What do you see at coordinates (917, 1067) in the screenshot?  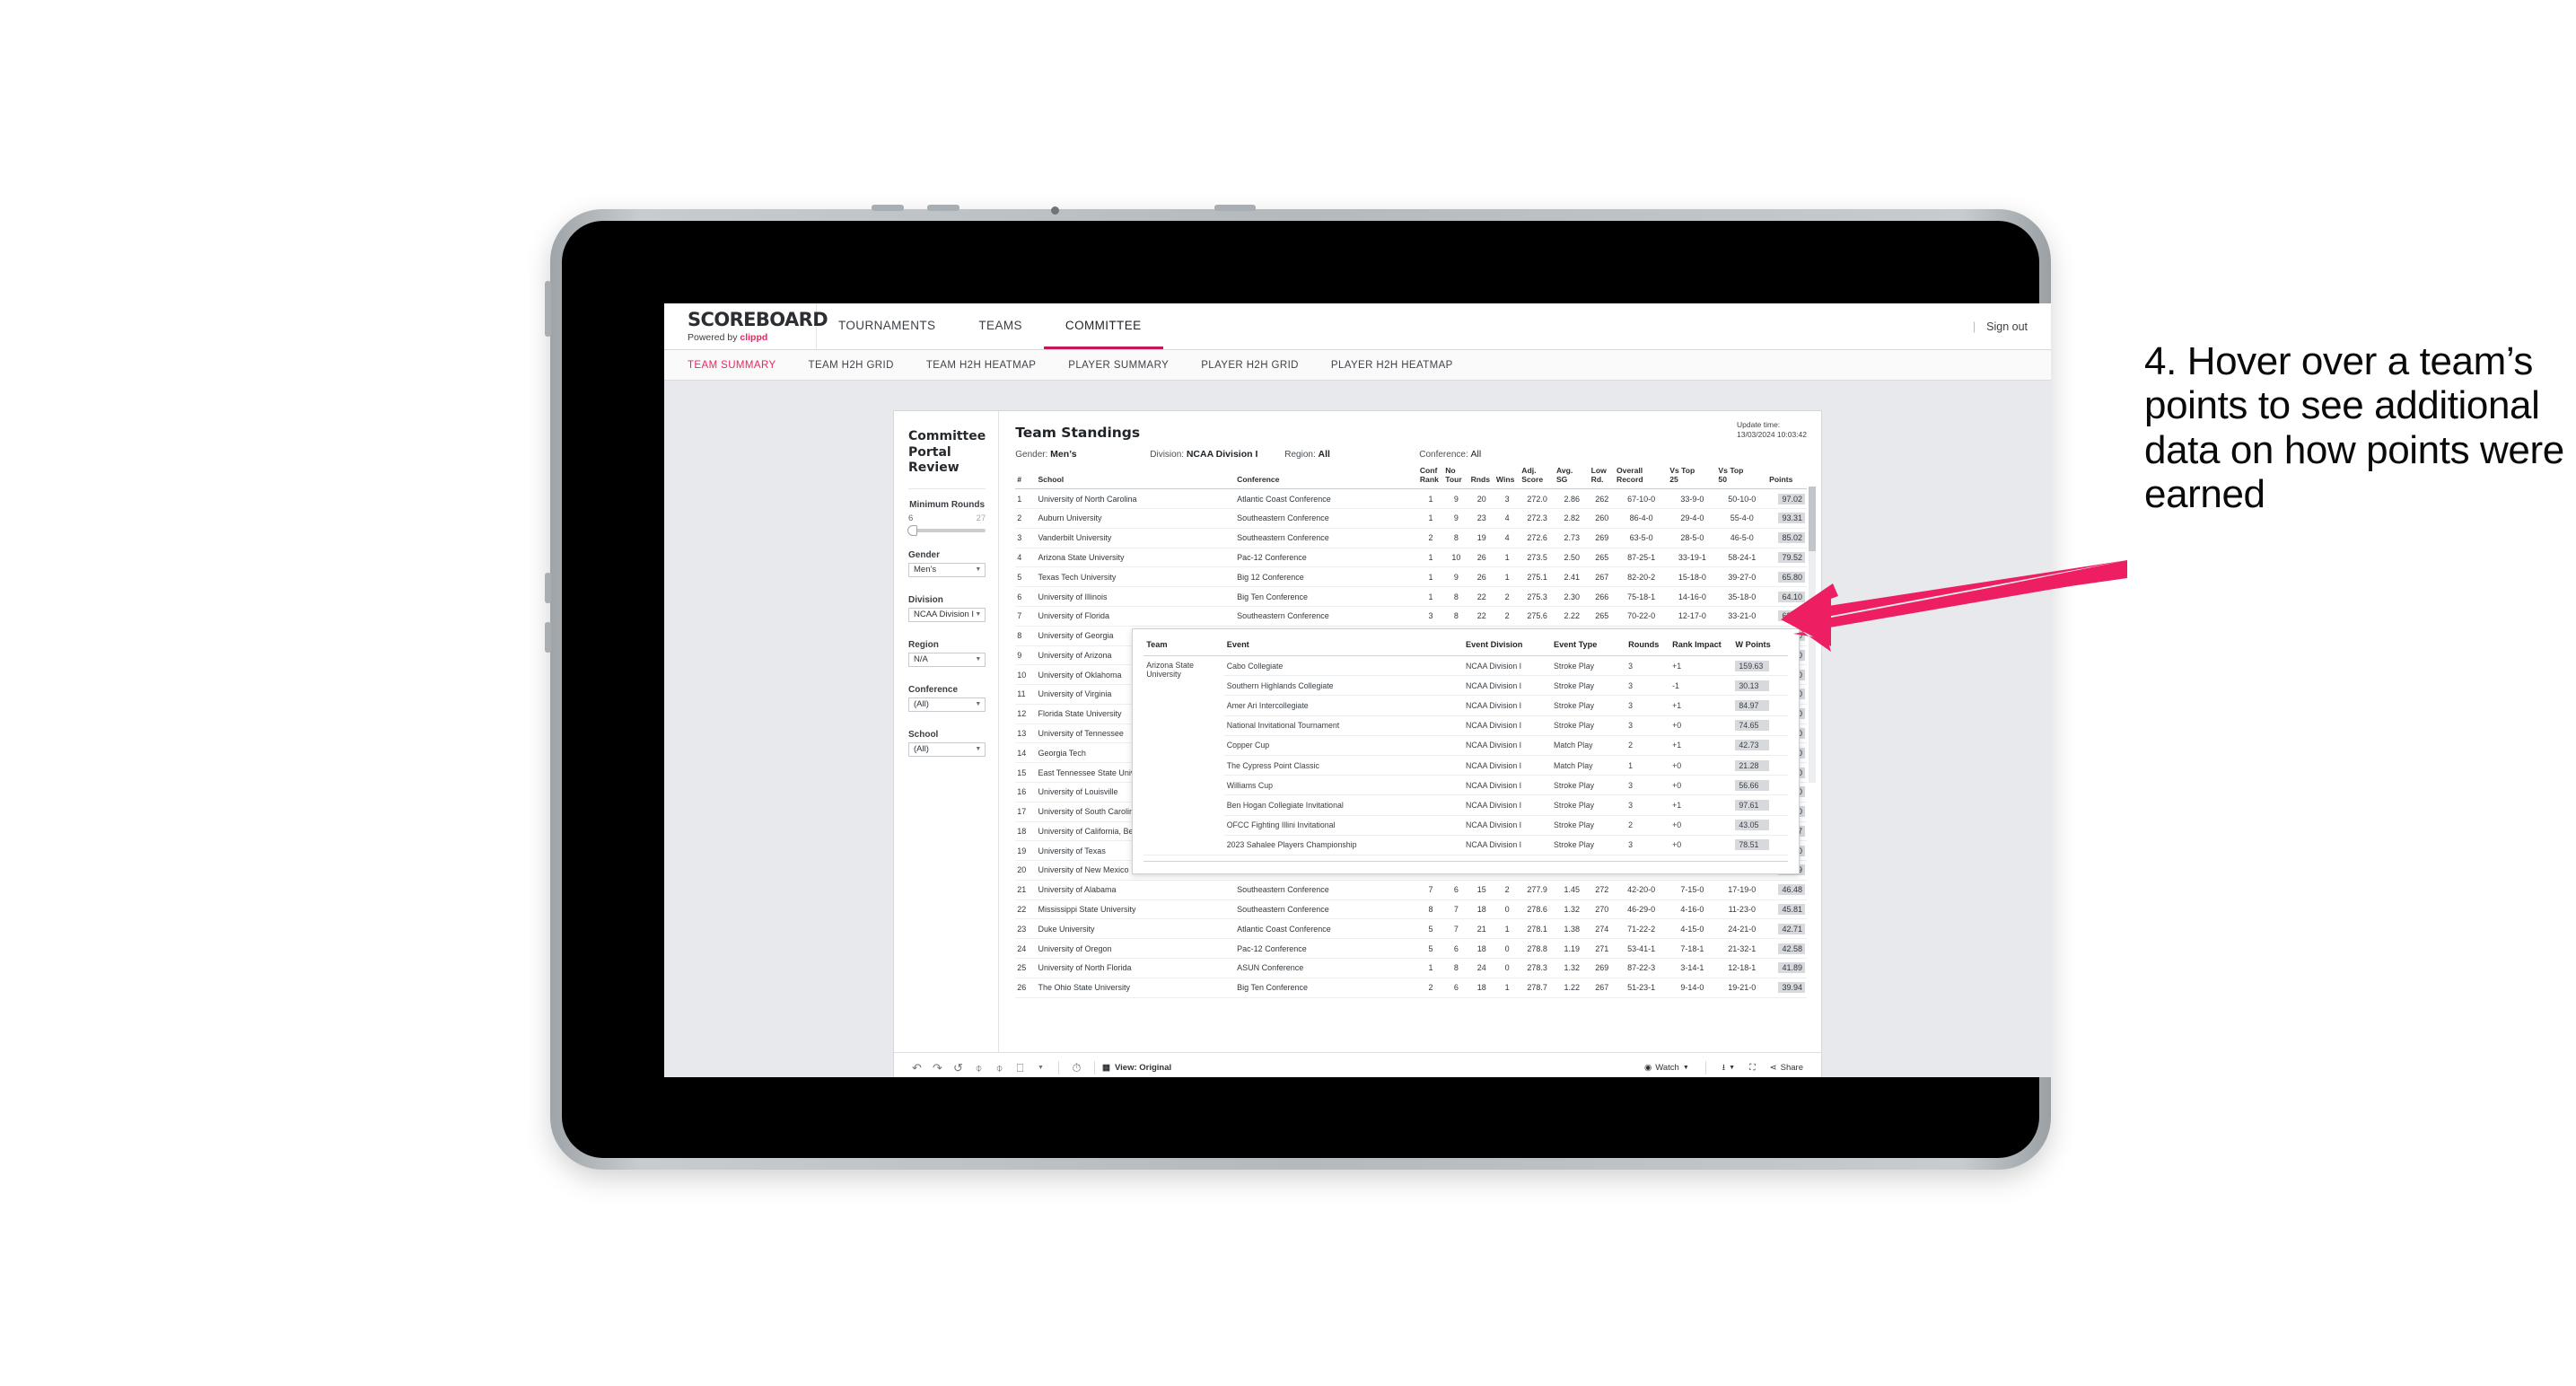 I see `undo-icon: ↶` at bounding box center [917, 1067].